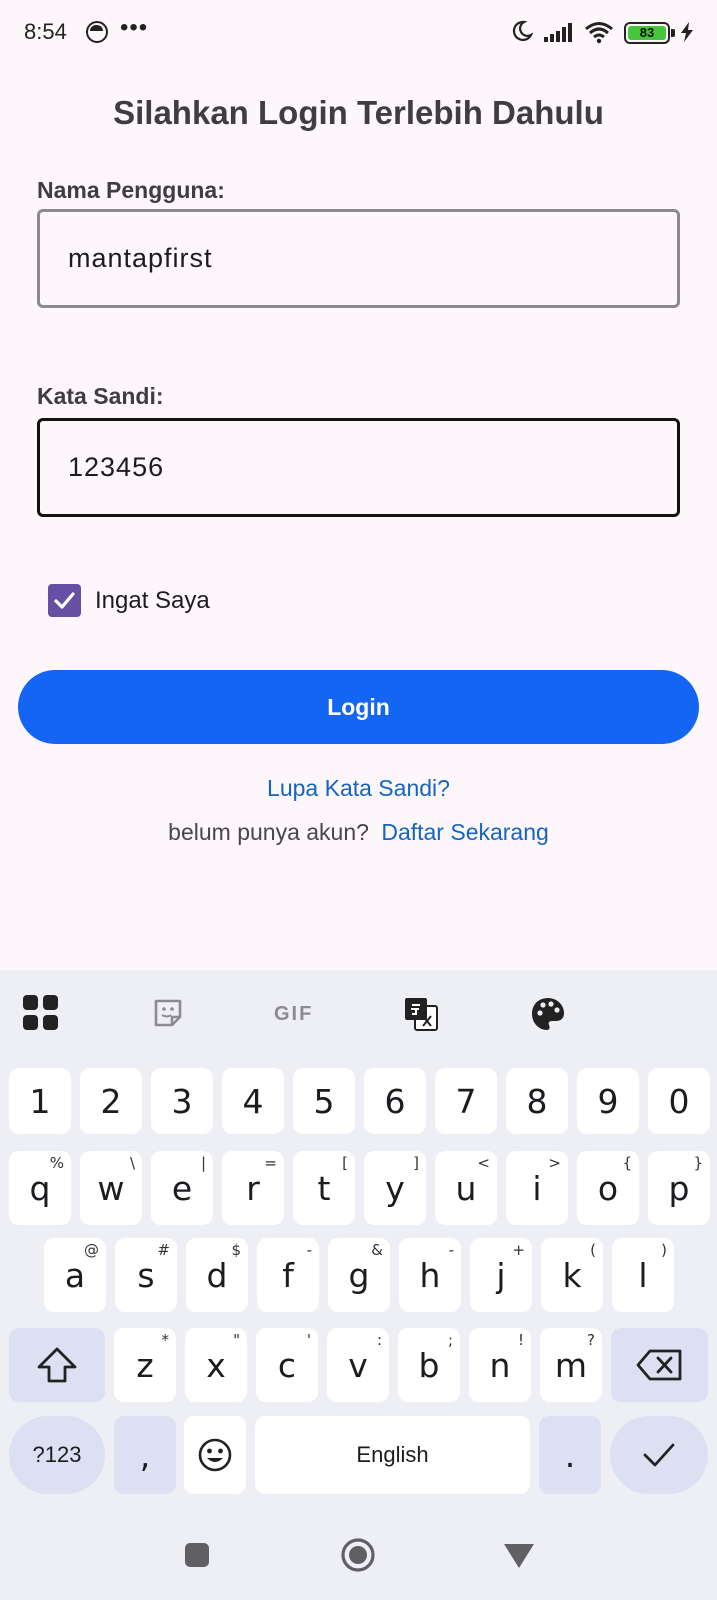 The image size is (717, 1600). I want to click on shift-arrow-icon, so click(57, 1365).